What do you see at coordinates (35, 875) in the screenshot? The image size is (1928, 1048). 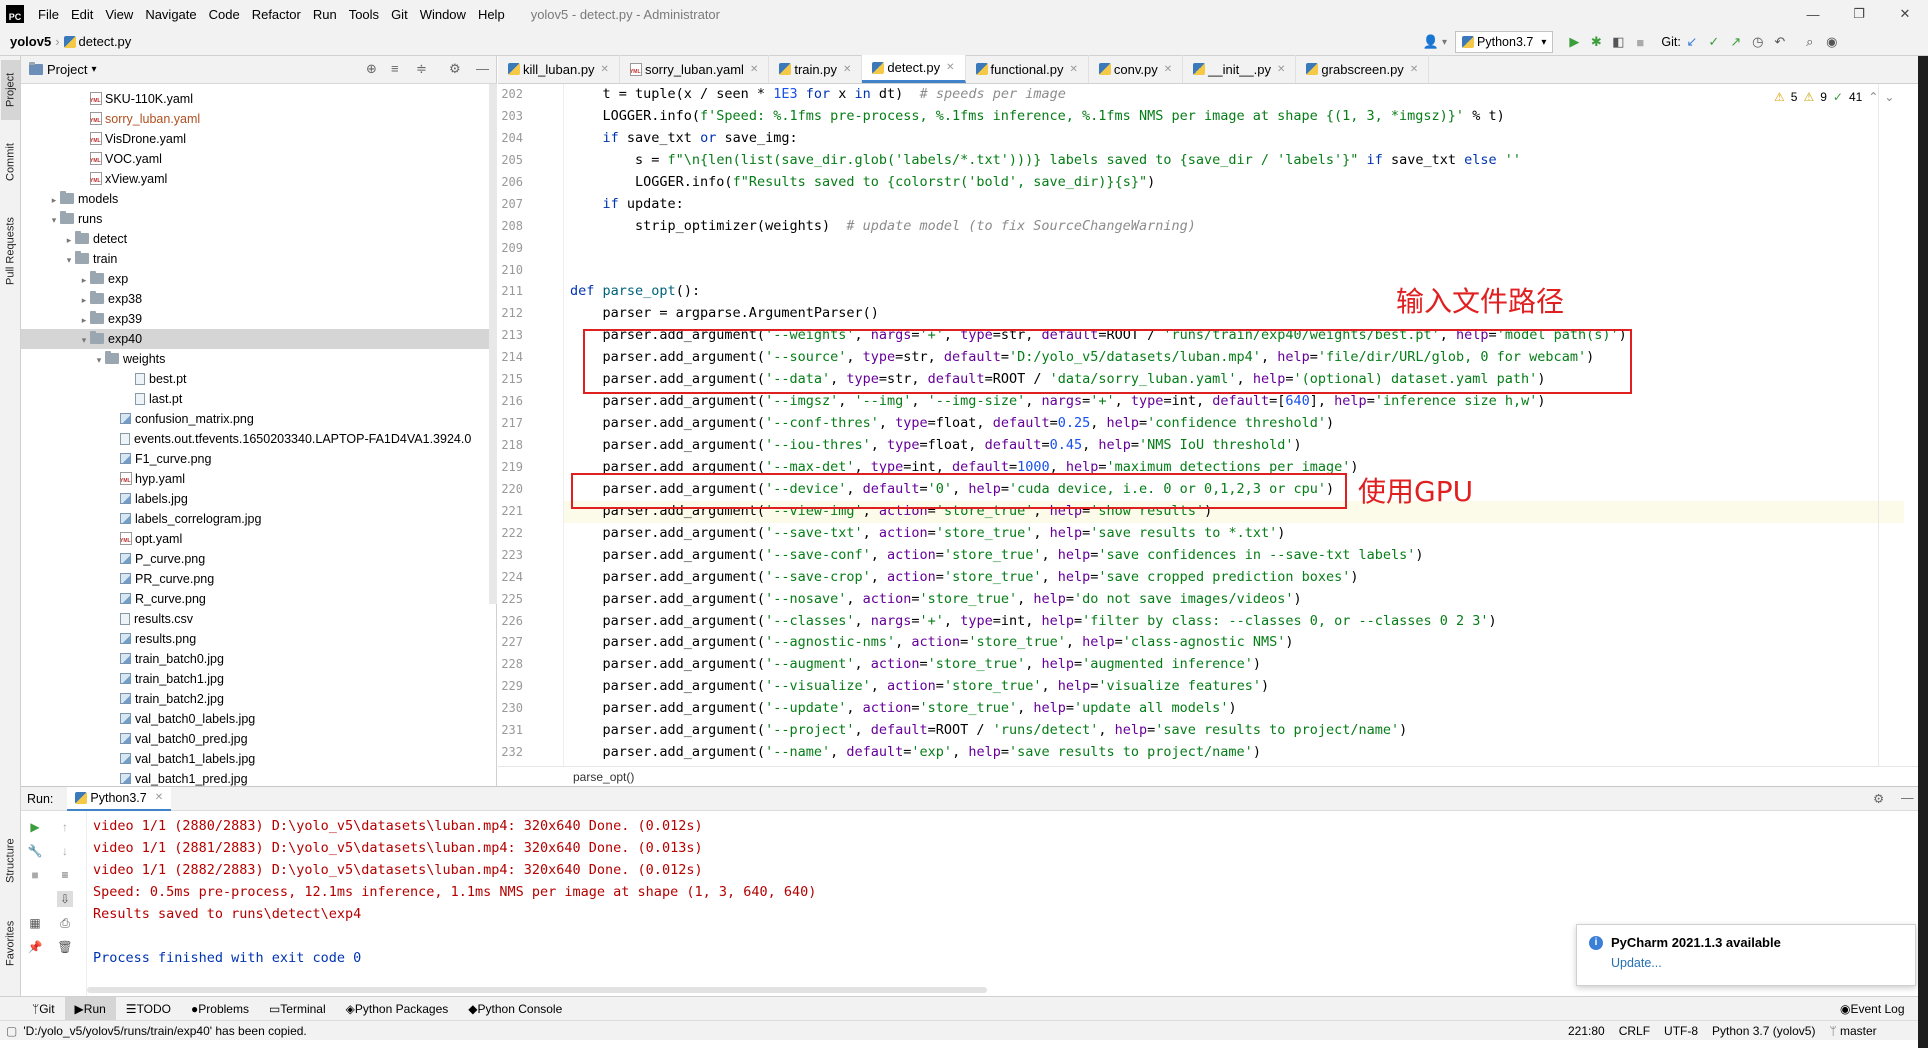 I see `stop-icon: ■` at bounding box center [35, 875].